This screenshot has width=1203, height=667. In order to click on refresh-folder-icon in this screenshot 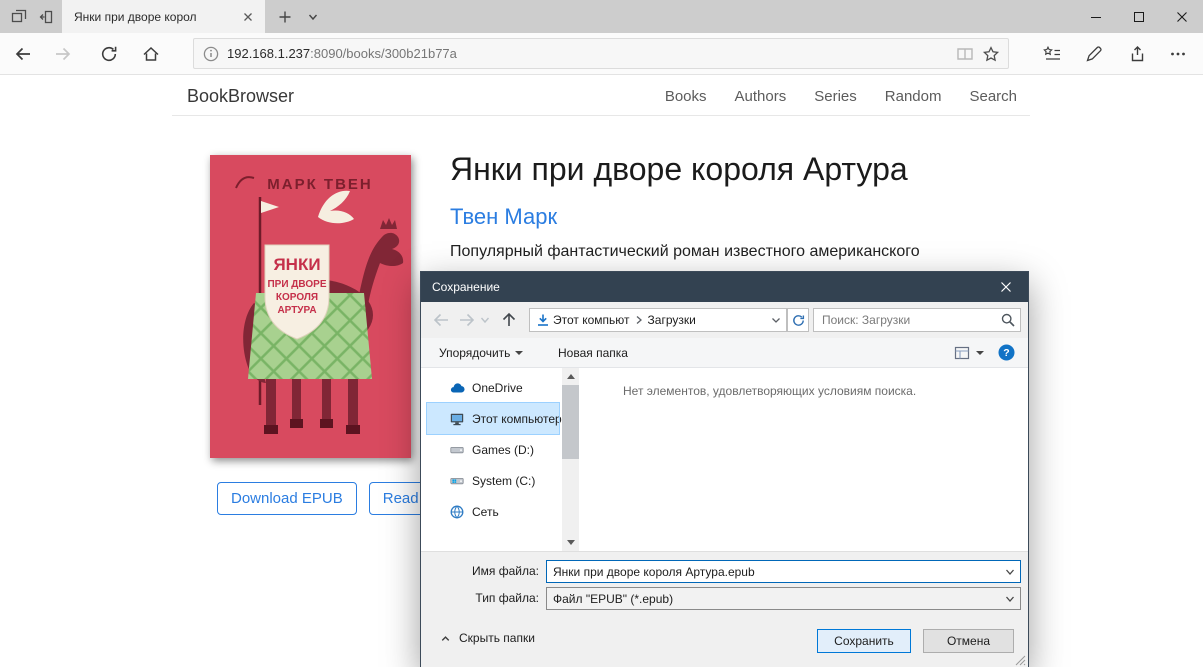, I will do `click(798, 320)`.